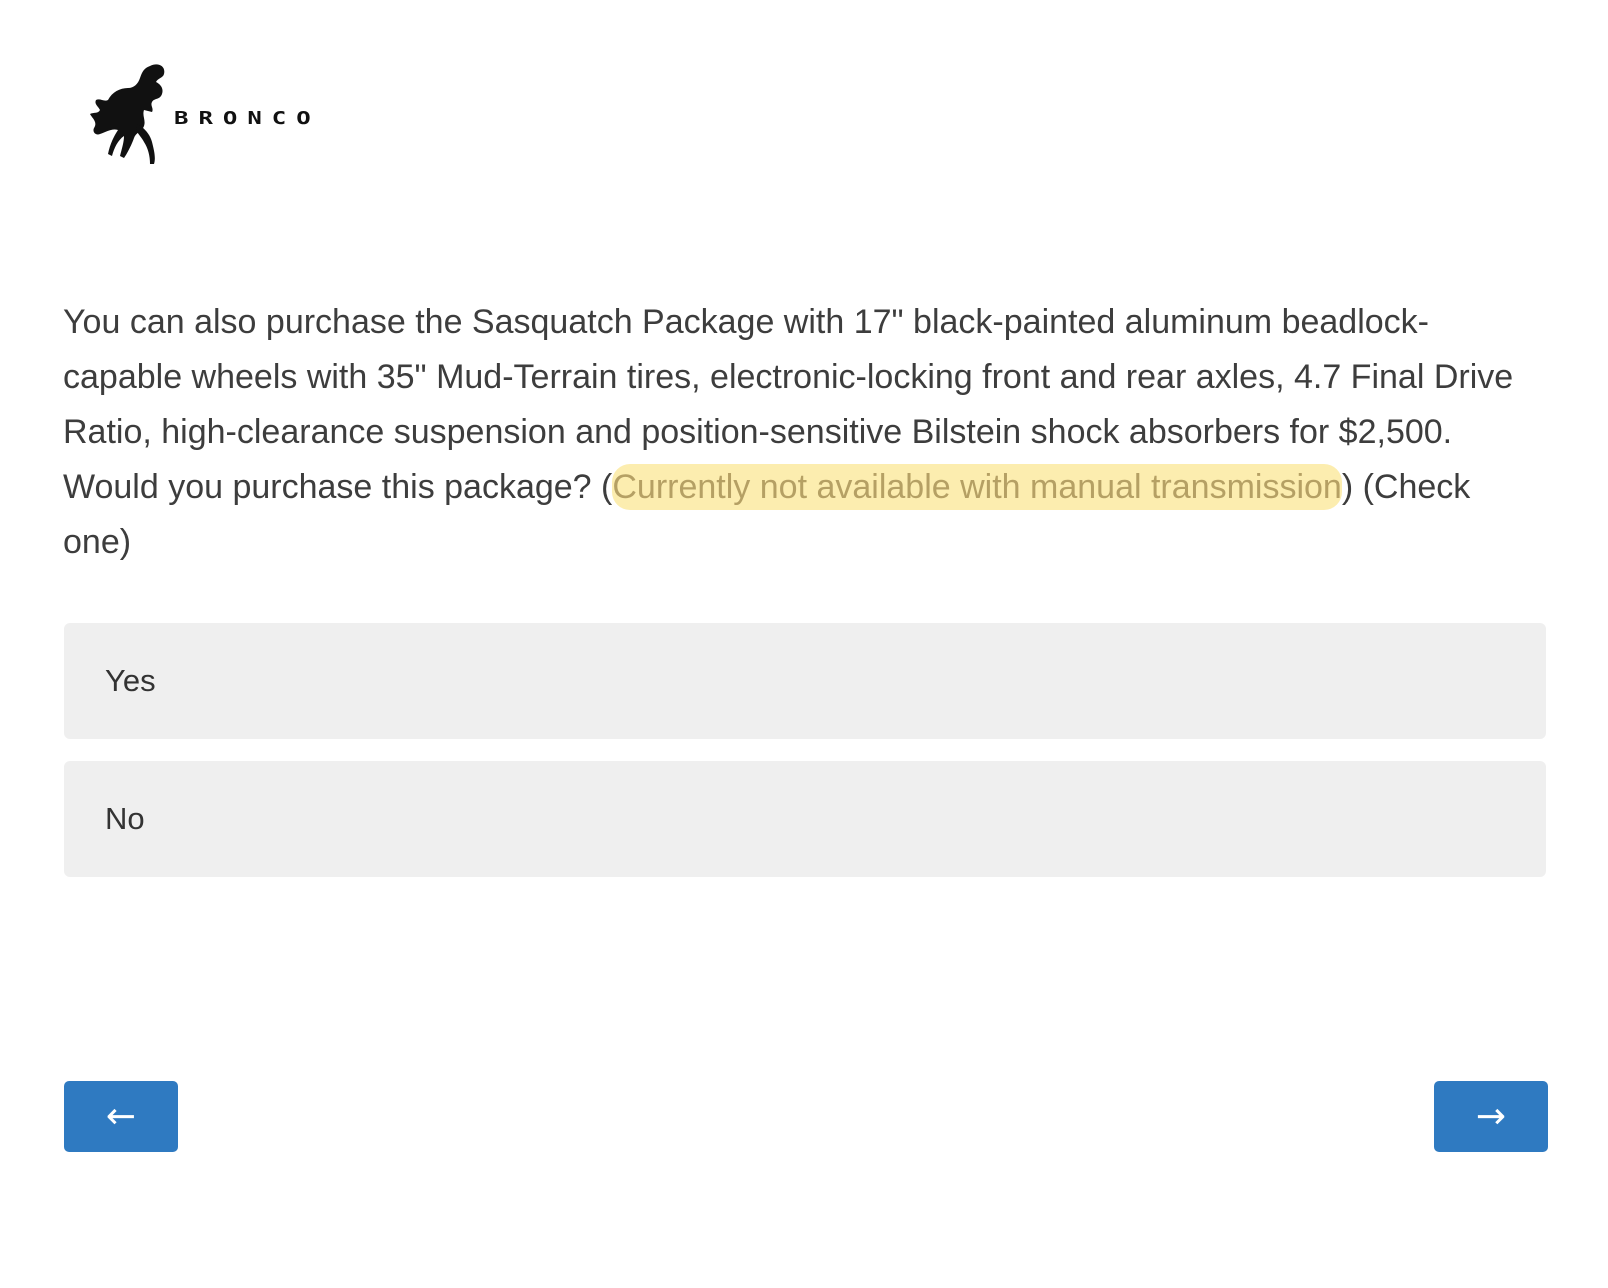  I want to click on arrow-left-icon: ←, so click(121, 1116).